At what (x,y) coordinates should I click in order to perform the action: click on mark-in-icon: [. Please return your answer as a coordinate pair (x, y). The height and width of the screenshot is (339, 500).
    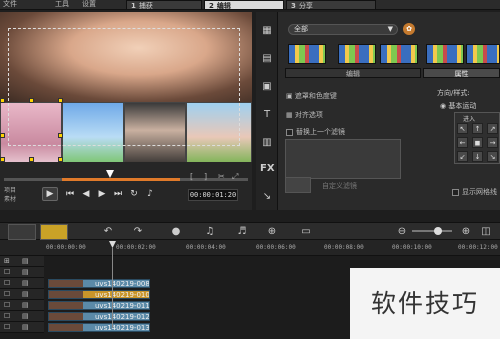
    Looking at the image, I should click on (191, 176).